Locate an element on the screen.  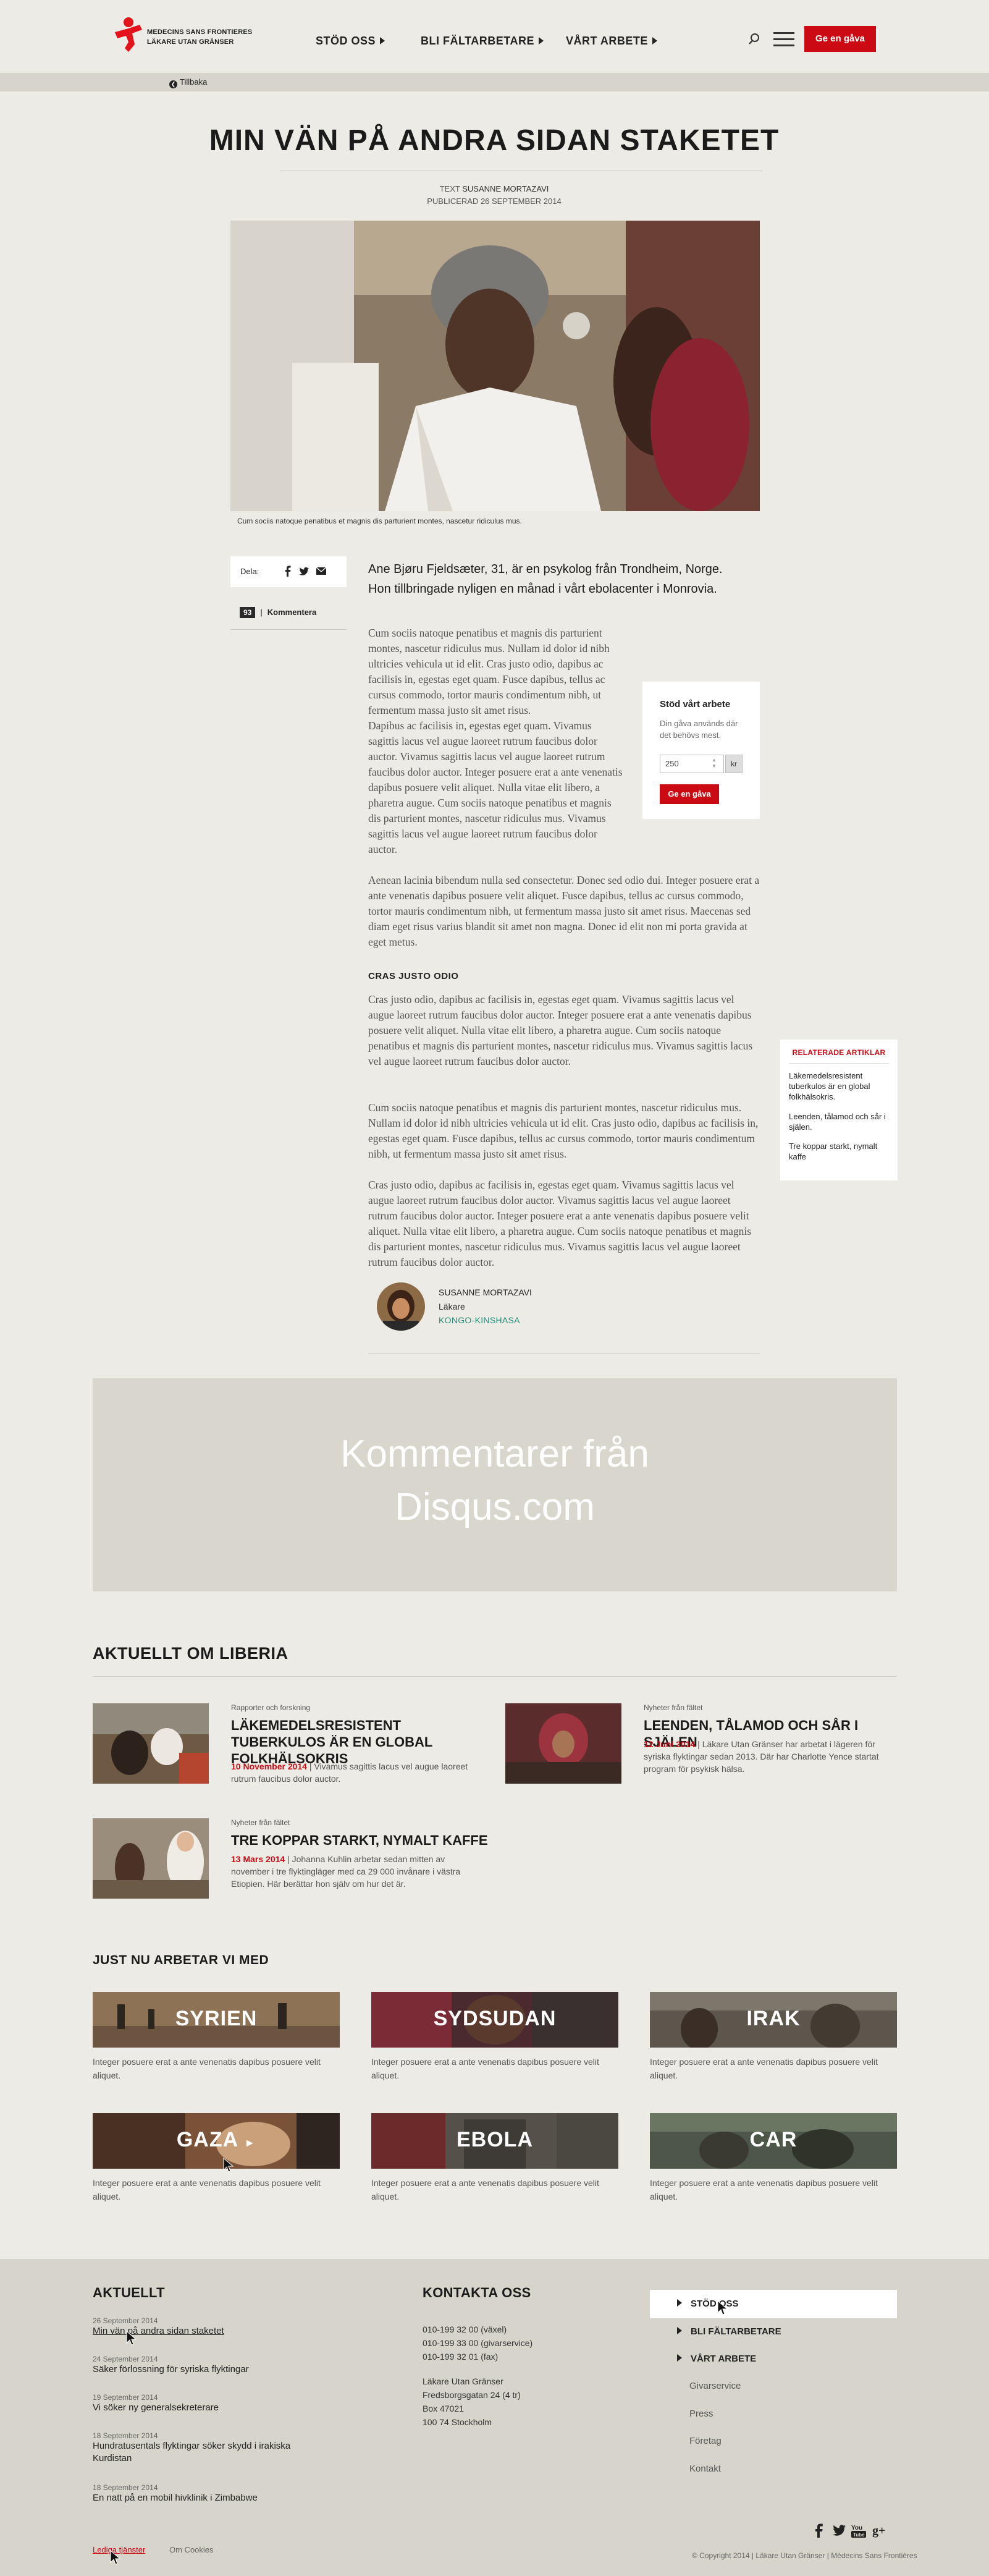
disqus-comments-placeholder: Kommentarer från Disqus.com is located at coordinates (495, 1484).